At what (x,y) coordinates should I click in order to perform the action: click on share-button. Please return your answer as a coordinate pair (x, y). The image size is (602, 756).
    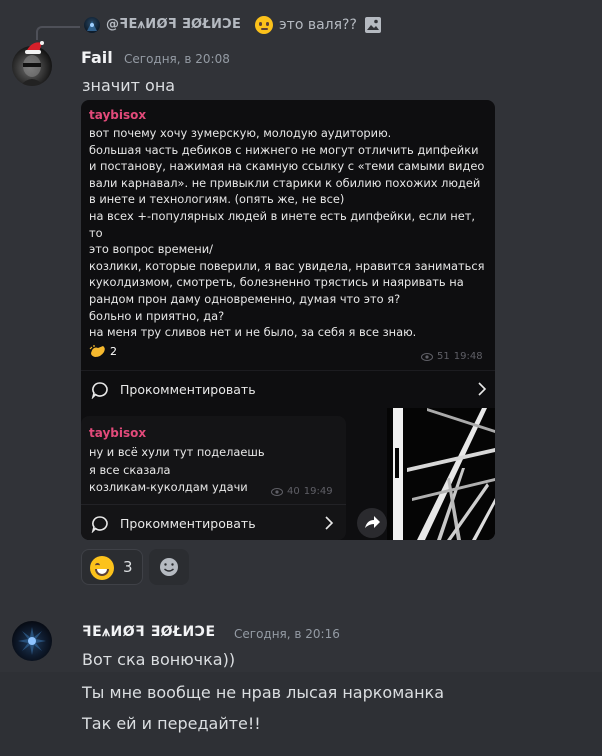
    Looking at the image, I should click on (372, 523).